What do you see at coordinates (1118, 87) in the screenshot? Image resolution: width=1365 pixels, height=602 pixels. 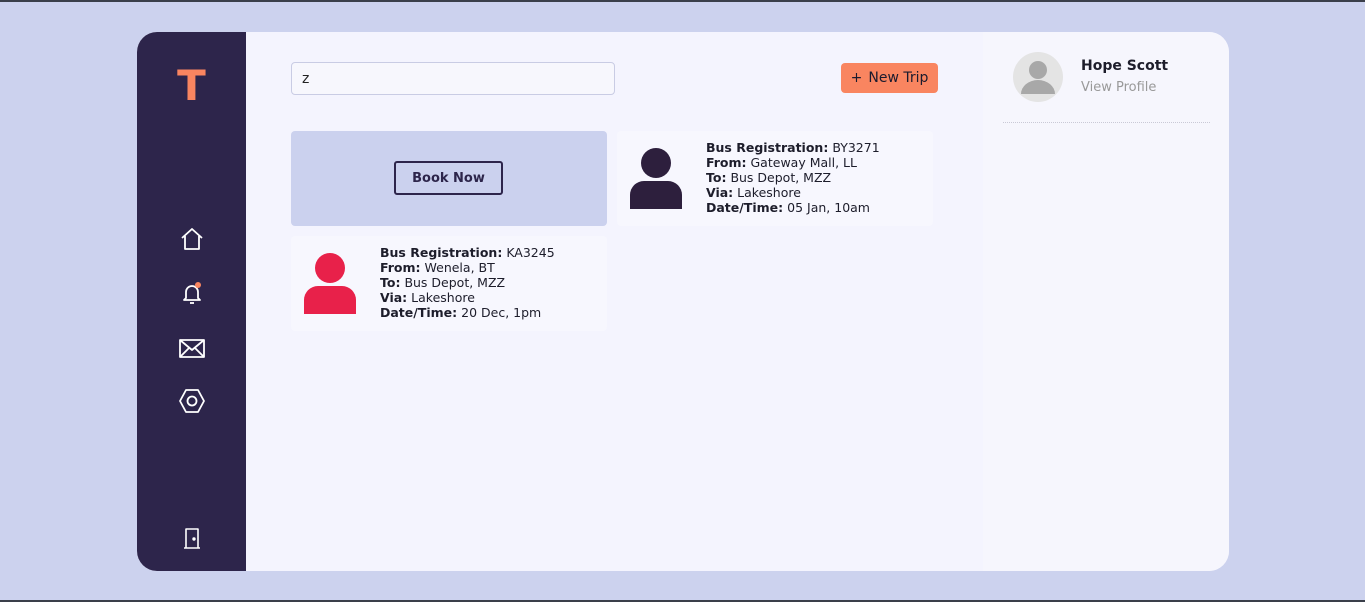 I see `view-profile-link: View Profile` at bounding box center [1118, 87].